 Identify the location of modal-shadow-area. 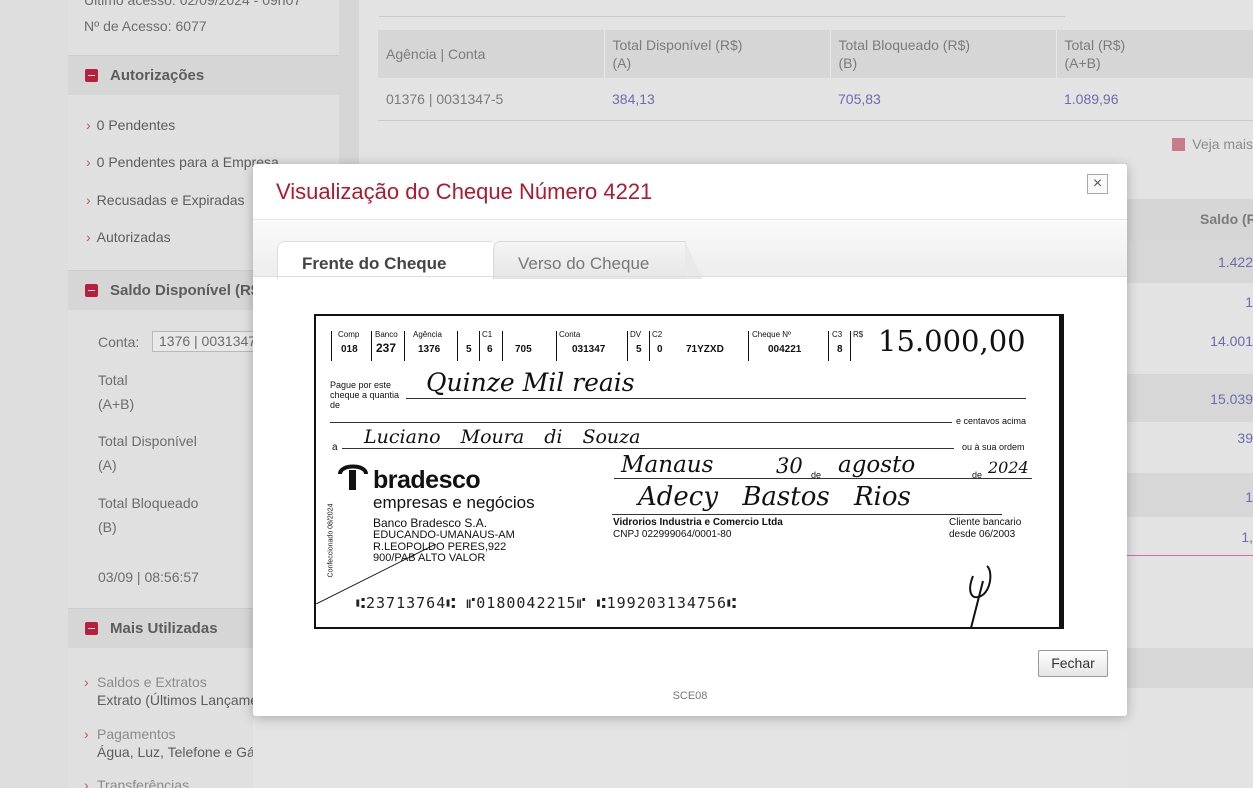
(690, 752).